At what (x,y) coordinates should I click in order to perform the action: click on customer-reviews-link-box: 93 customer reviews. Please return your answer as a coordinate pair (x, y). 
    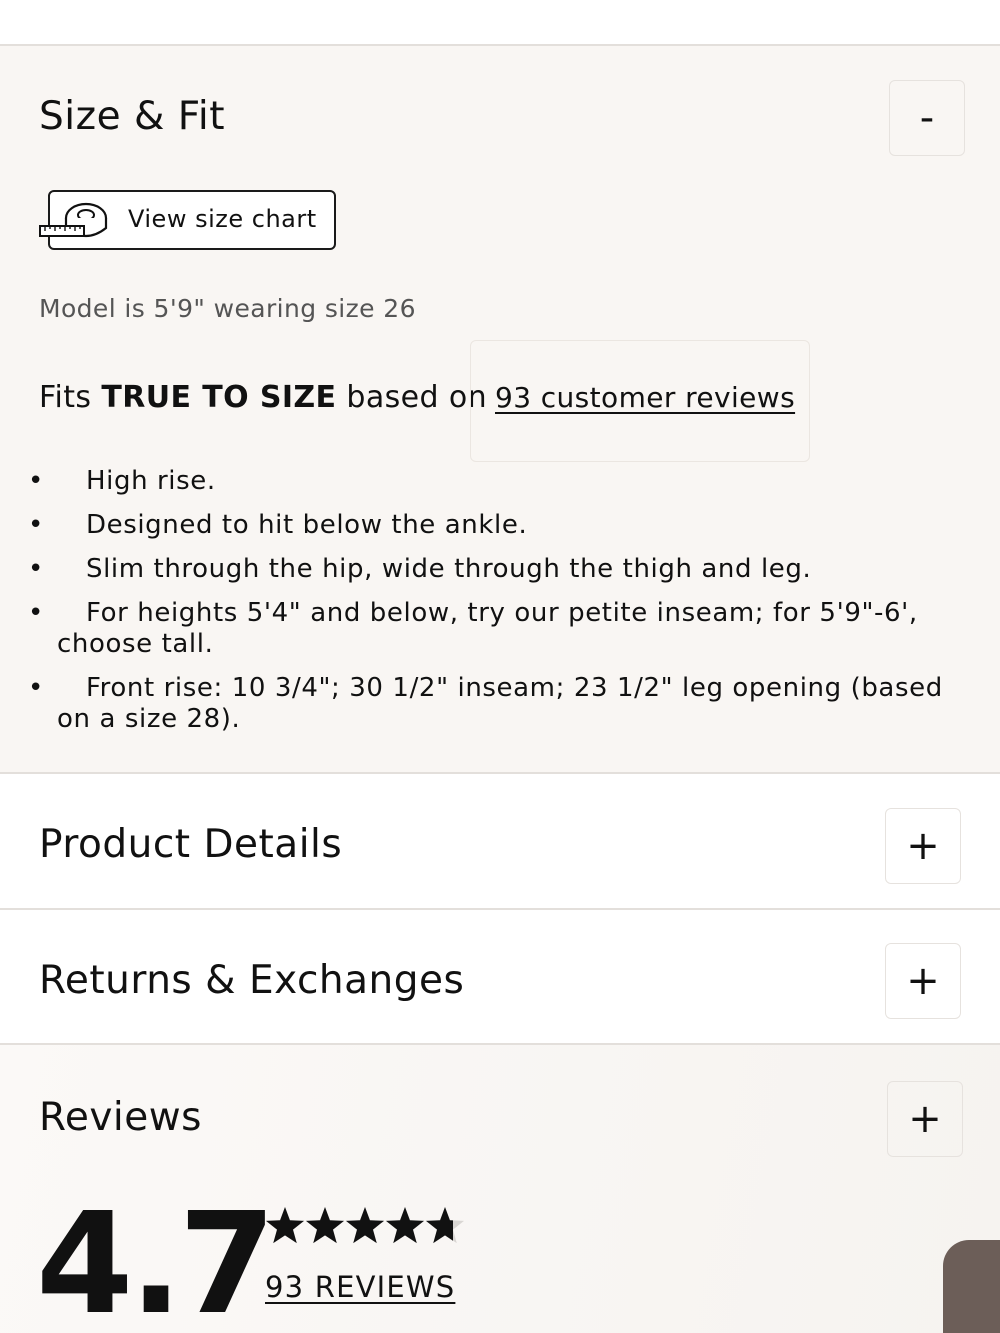
    Looking at the image, I should click on (640, 401).